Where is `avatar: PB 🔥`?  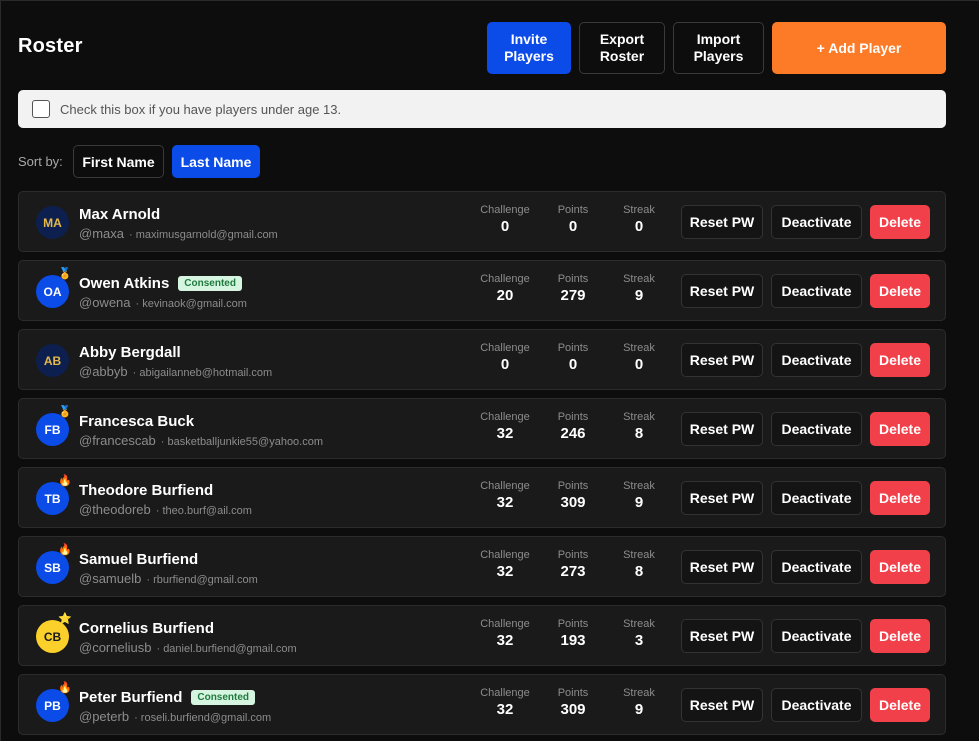 avatar: PB 🔥 is located at coordinates (54, 702).